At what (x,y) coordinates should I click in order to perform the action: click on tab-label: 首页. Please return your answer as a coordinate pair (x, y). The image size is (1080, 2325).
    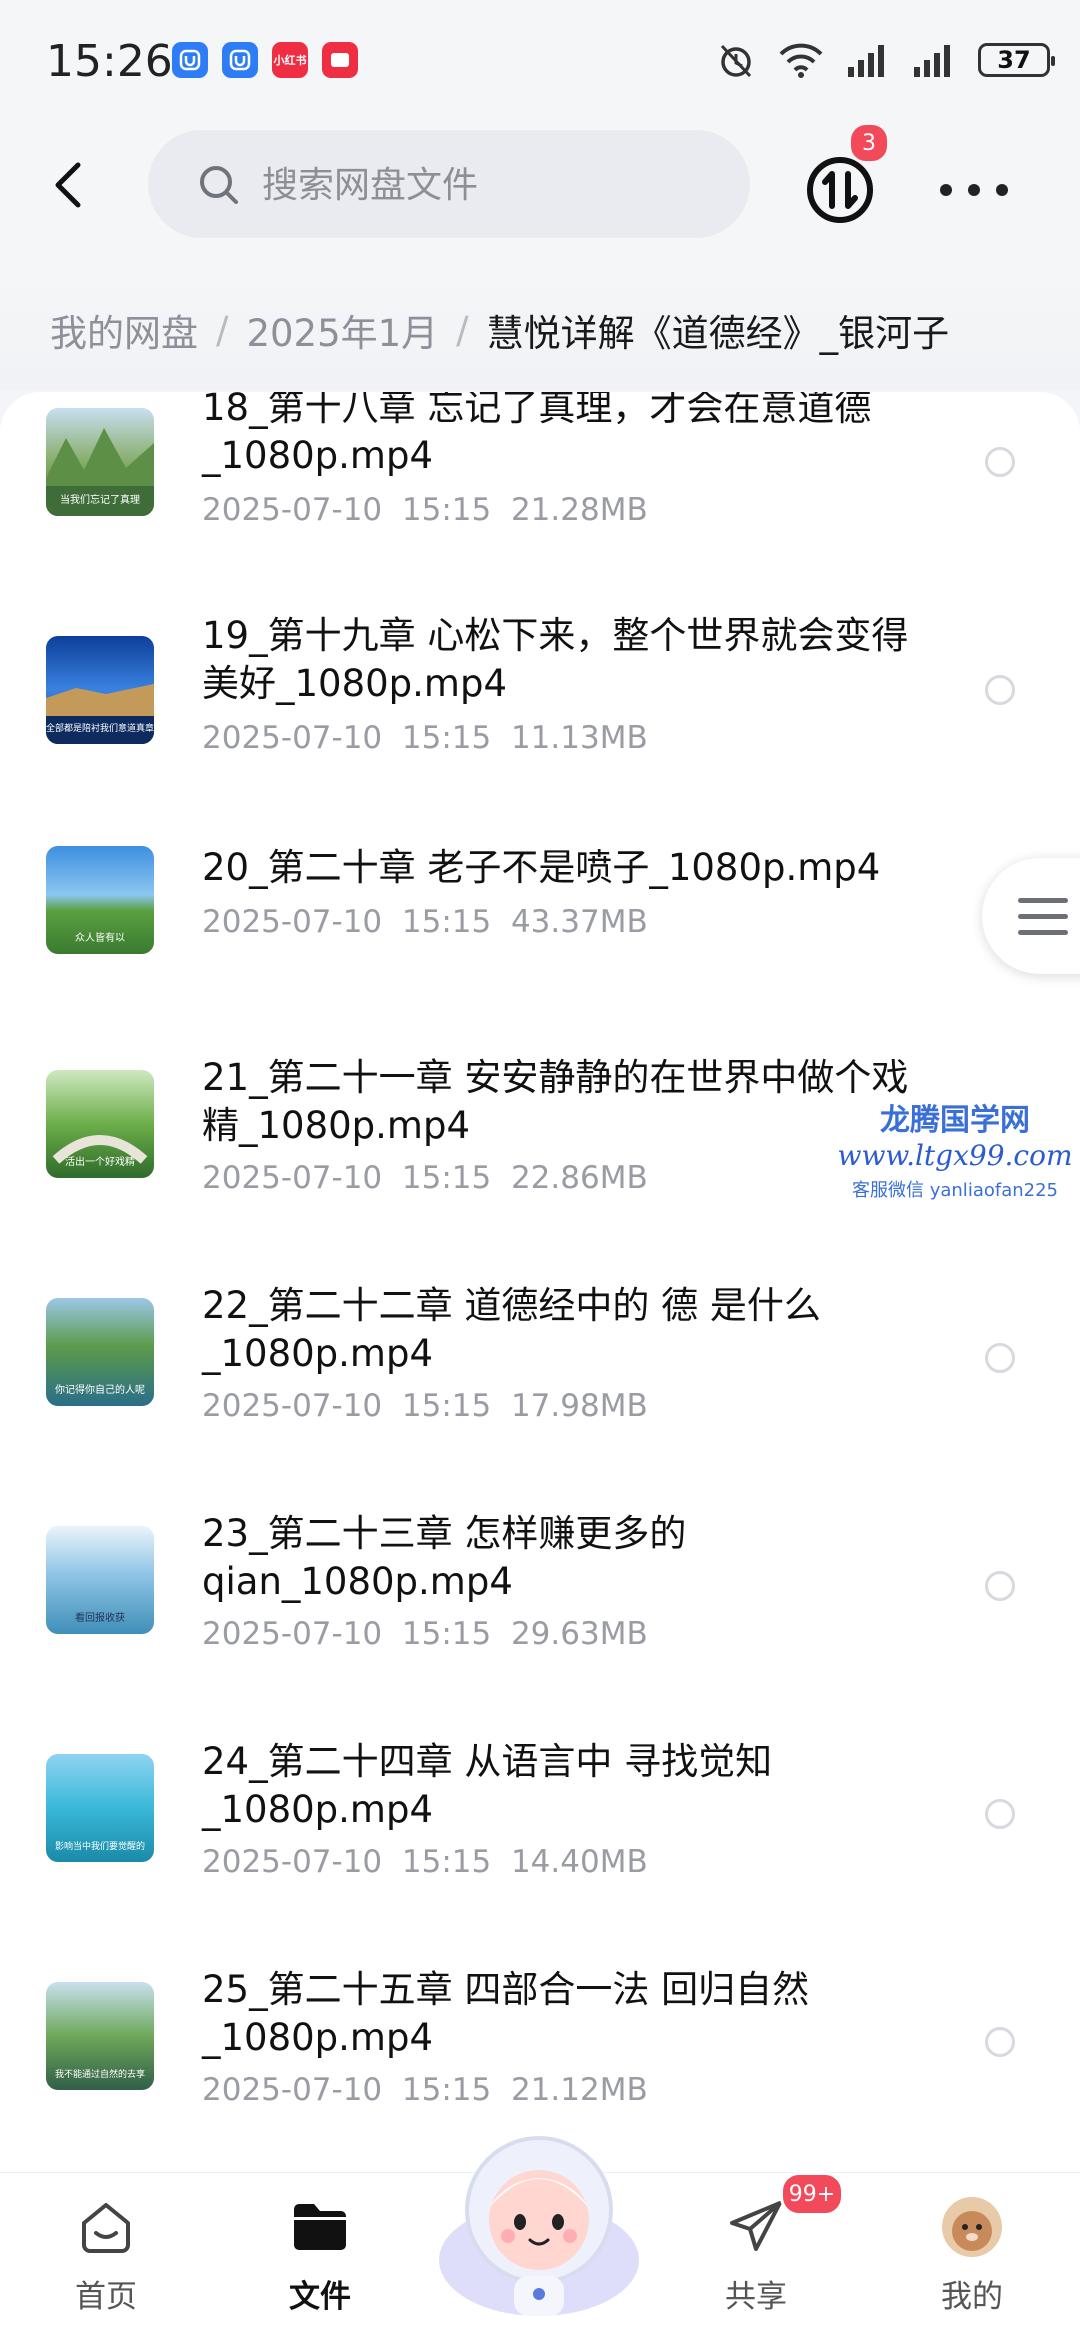
    Looking at the image, I should click on (106, 2297).